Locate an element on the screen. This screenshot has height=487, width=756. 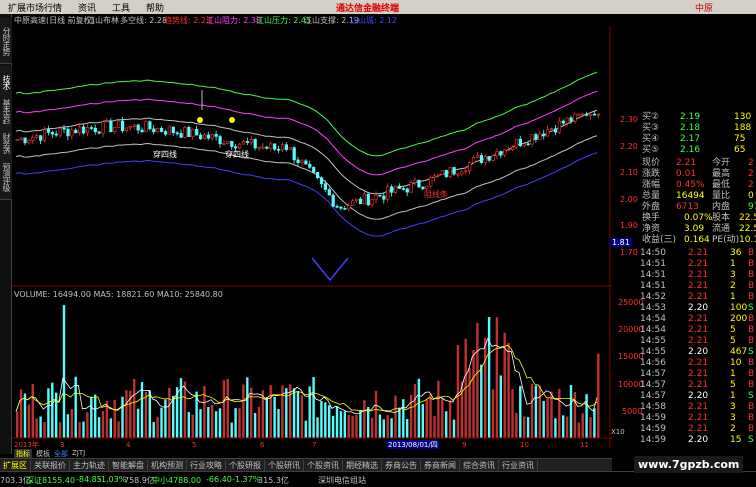
status-item: -1.03% is located at coordinates (112, 479).